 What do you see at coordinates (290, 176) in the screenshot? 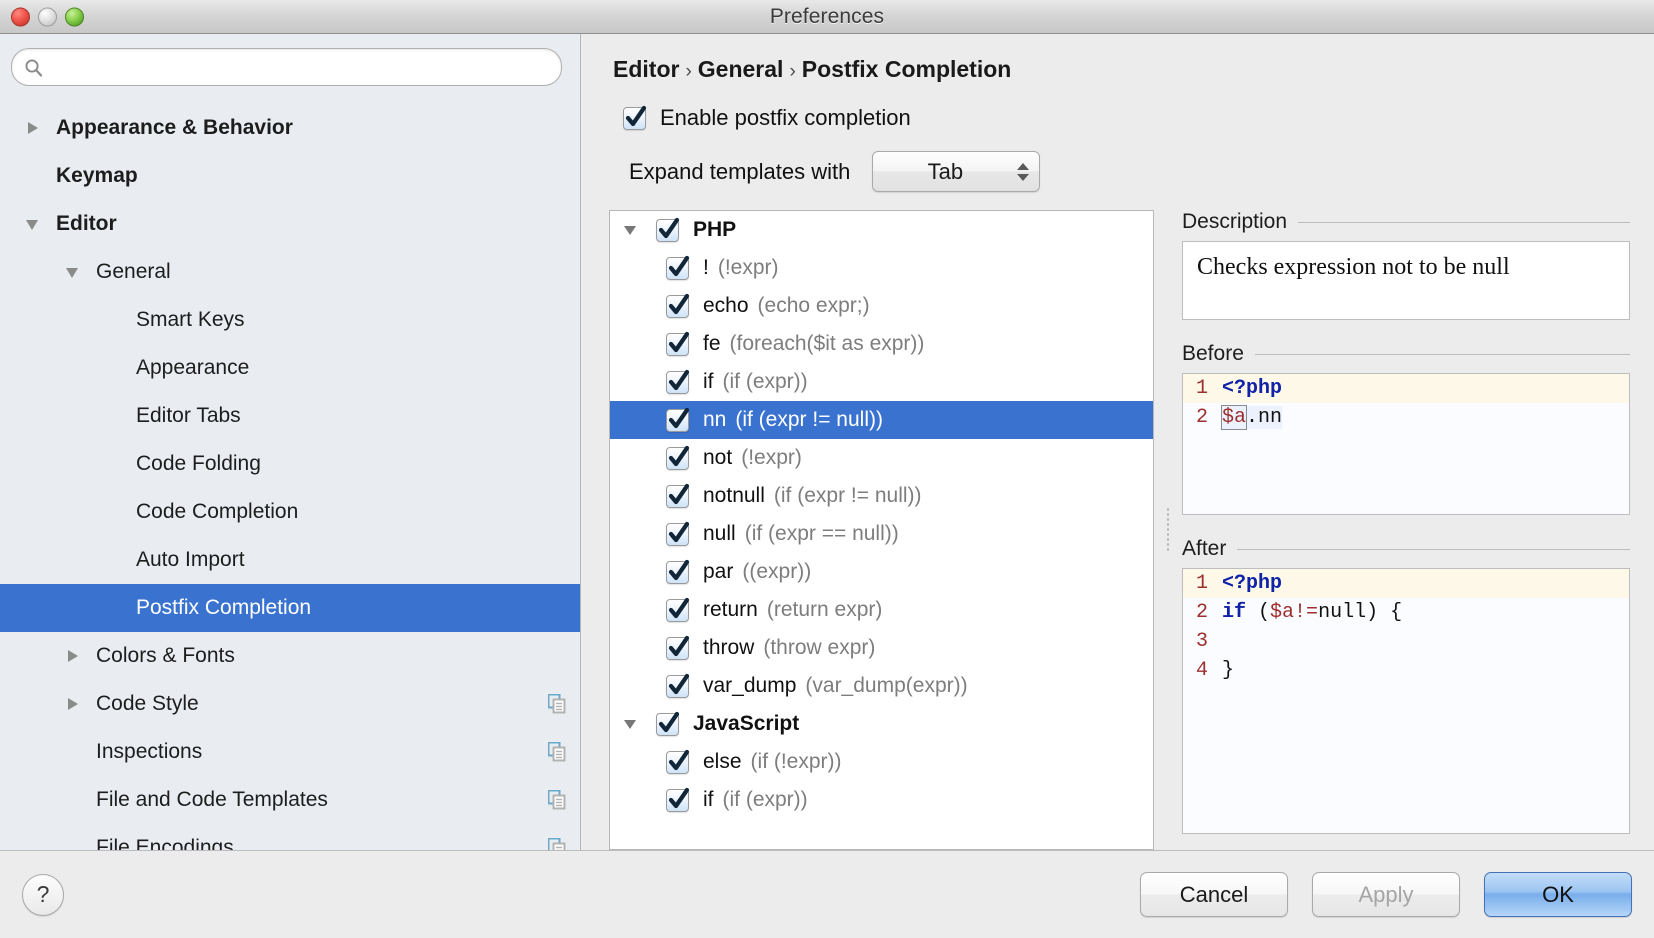
I see `sidebar-item-keymap: Keymap` at bounding box center [290, 176].